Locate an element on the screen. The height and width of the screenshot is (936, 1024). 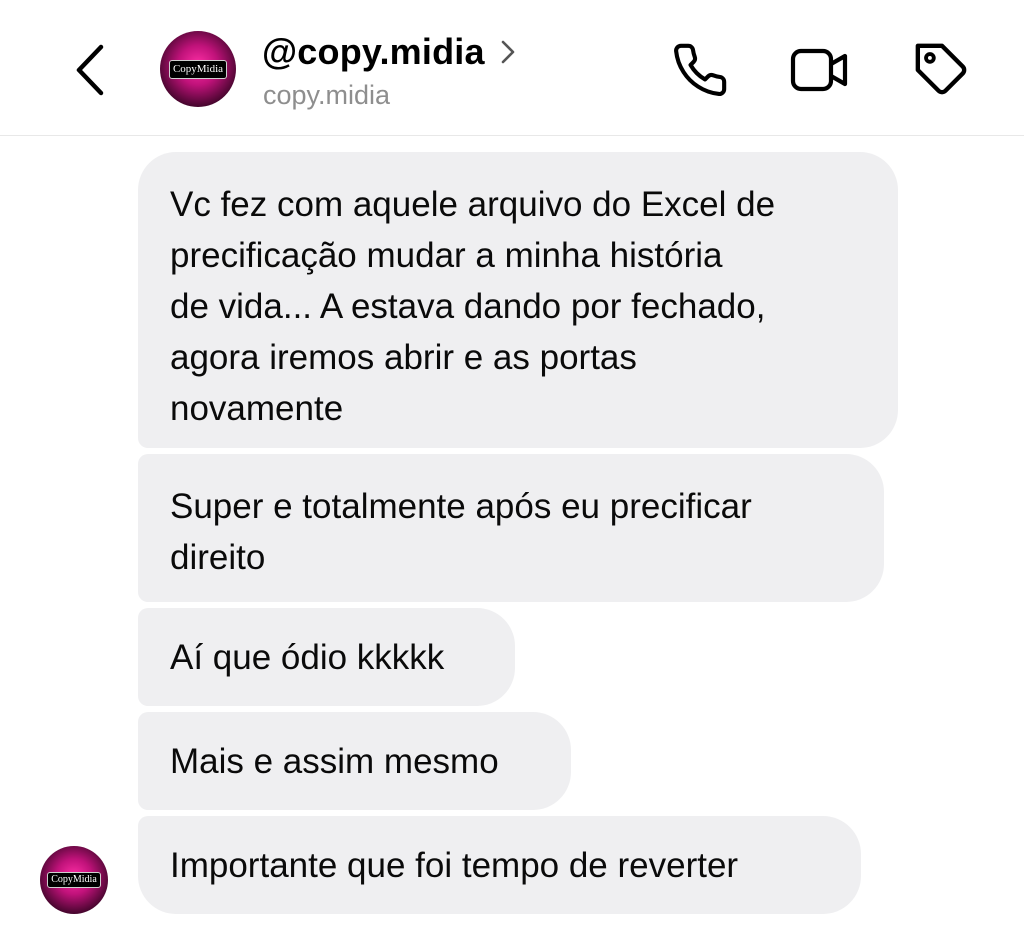
message-text-line: precificação mudar a minha história is located at coordinates (446, 255).